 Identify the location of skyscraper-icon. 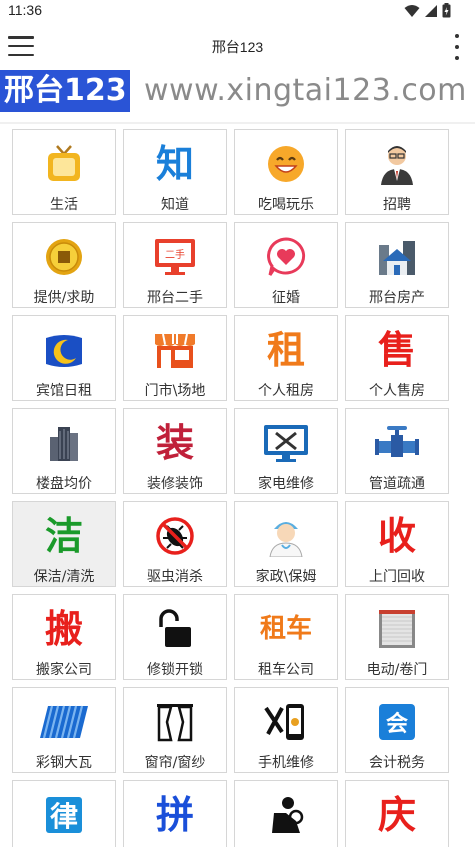
(64, 443).